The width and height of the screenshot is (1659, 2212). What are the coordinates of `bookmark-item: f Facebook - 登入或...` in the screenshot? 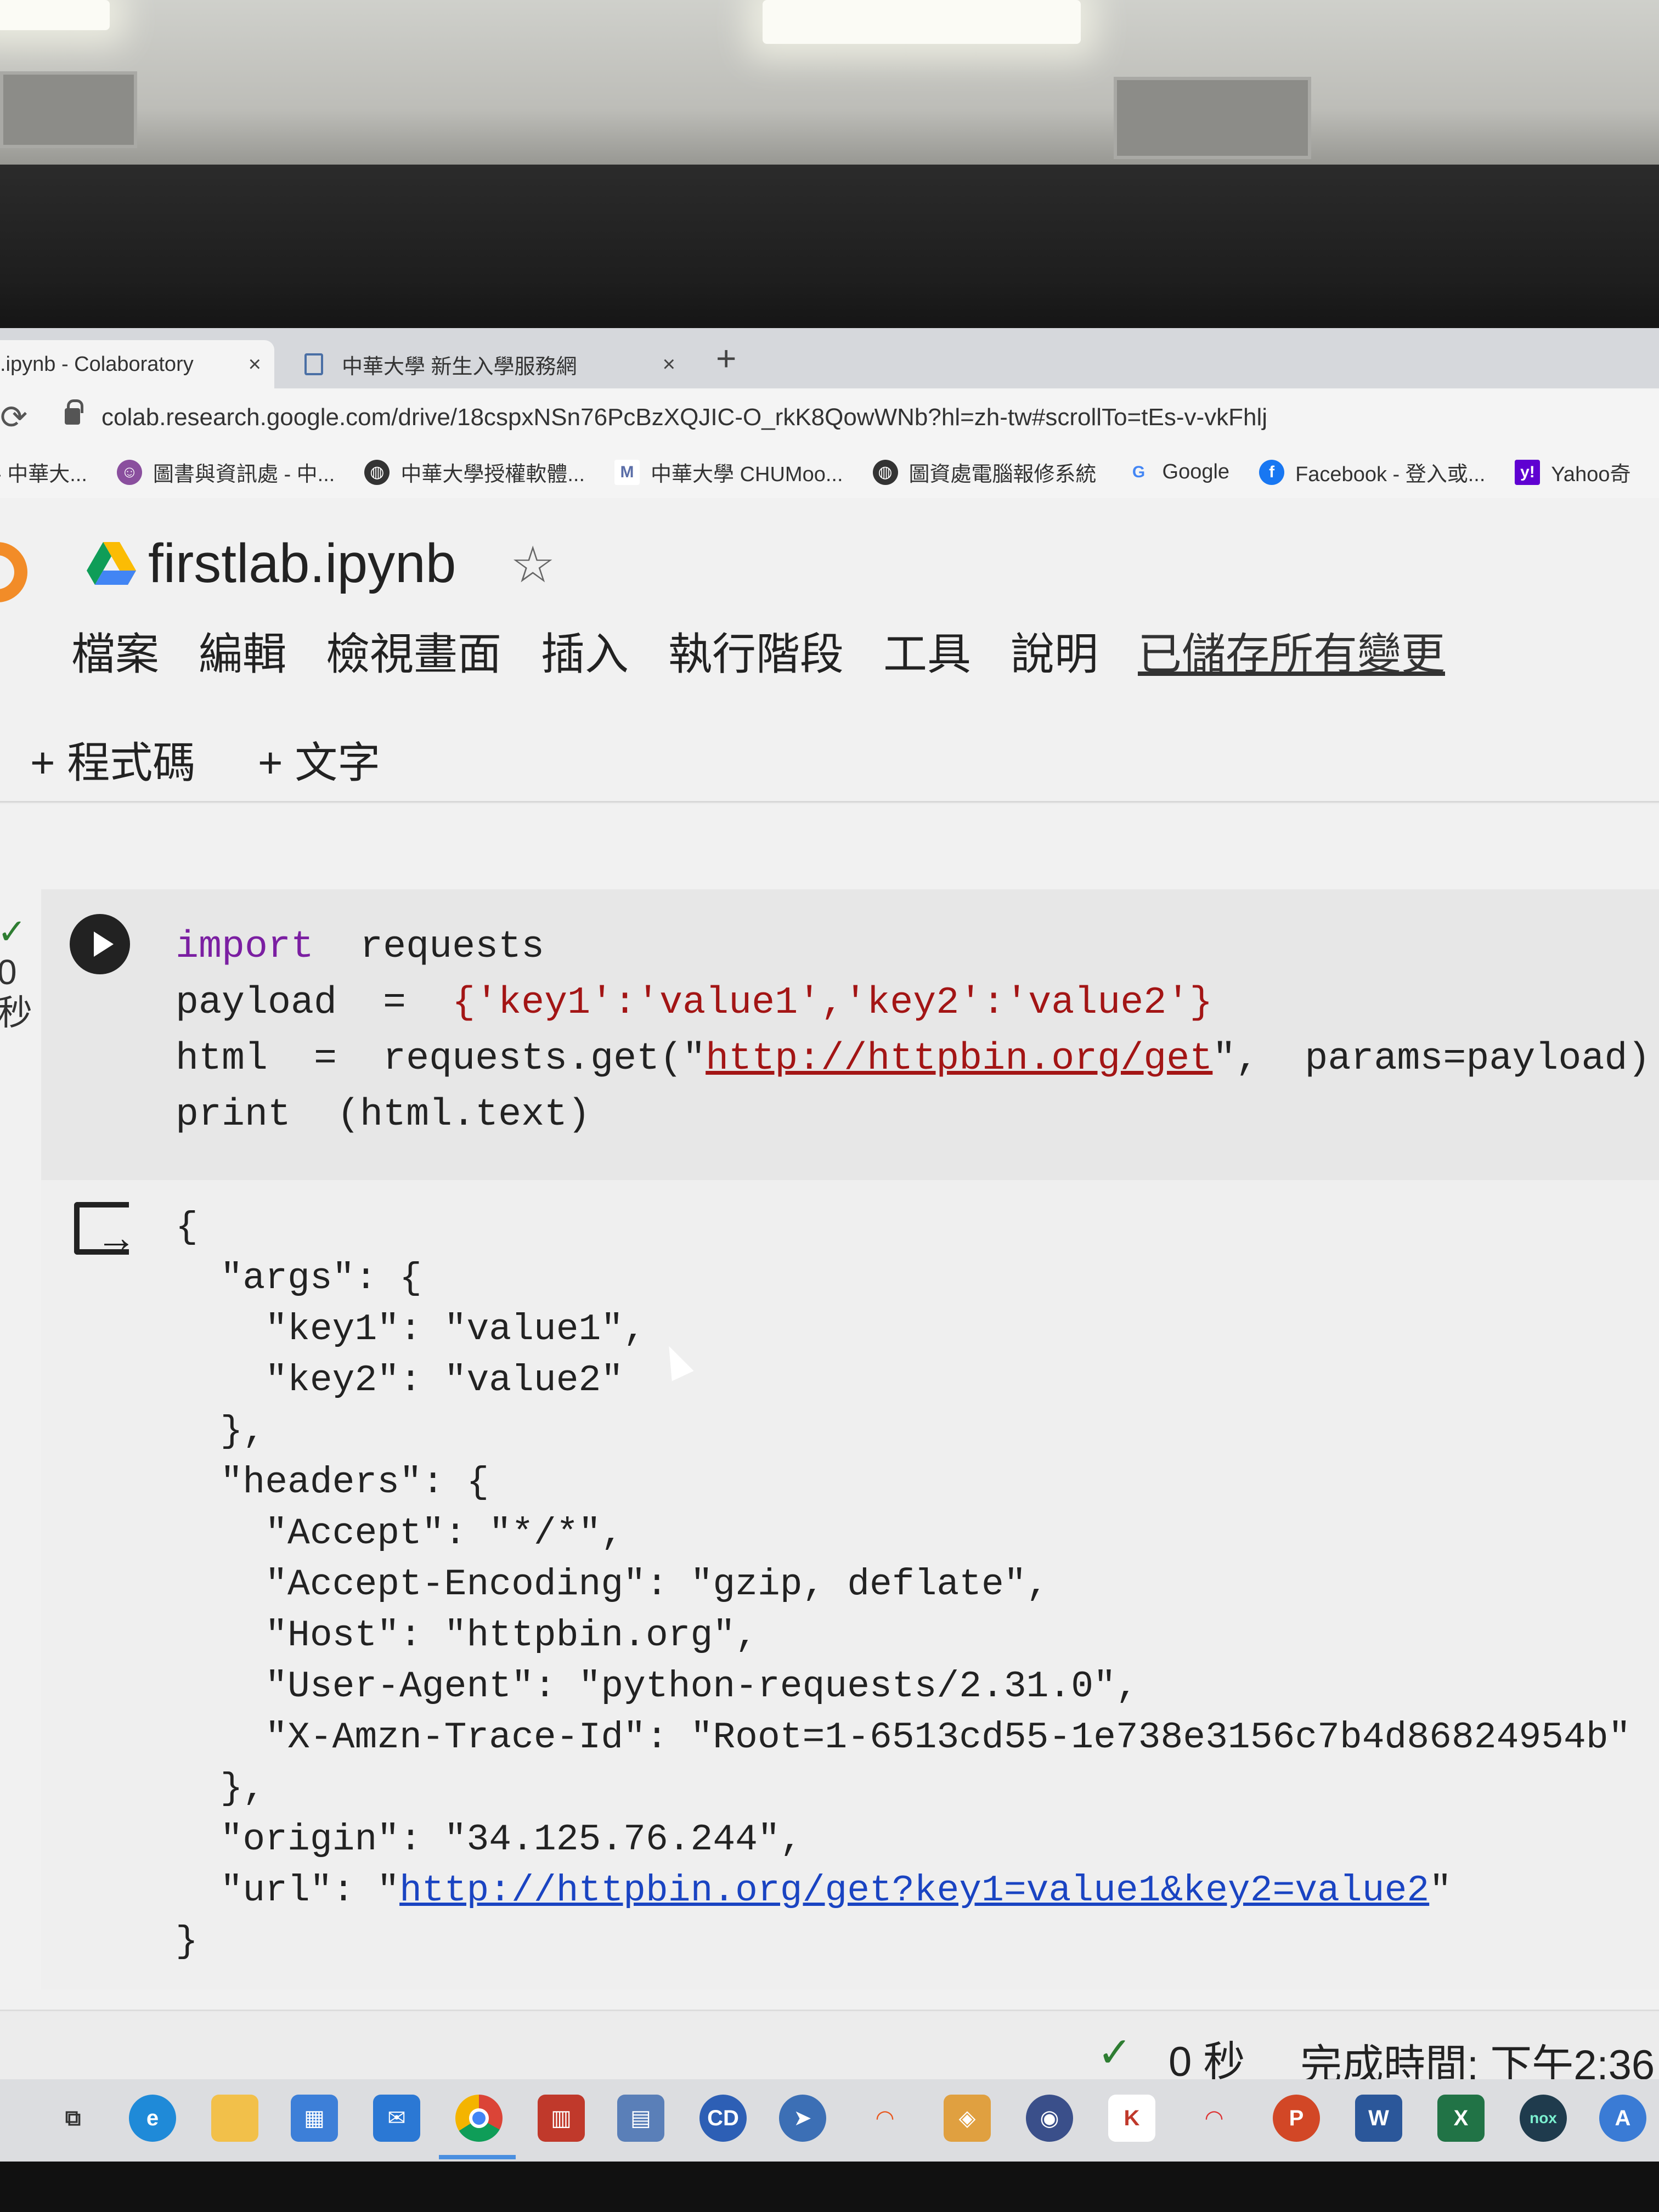 It's located at (1372, 472).